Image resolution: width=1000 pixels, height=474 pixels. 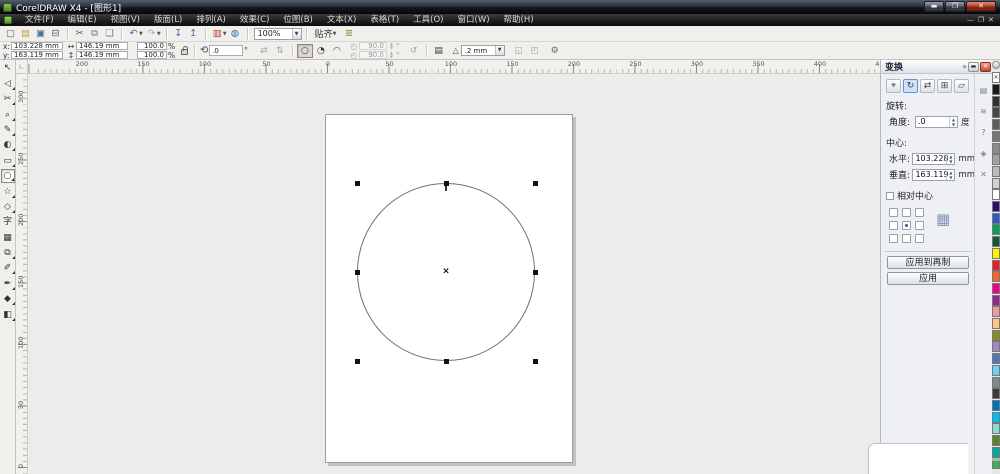 What do you see at coordinates (102, 46) in the screenshot?
I see `object-width-field: 146.19 mm` at bounding box center [102, 46].